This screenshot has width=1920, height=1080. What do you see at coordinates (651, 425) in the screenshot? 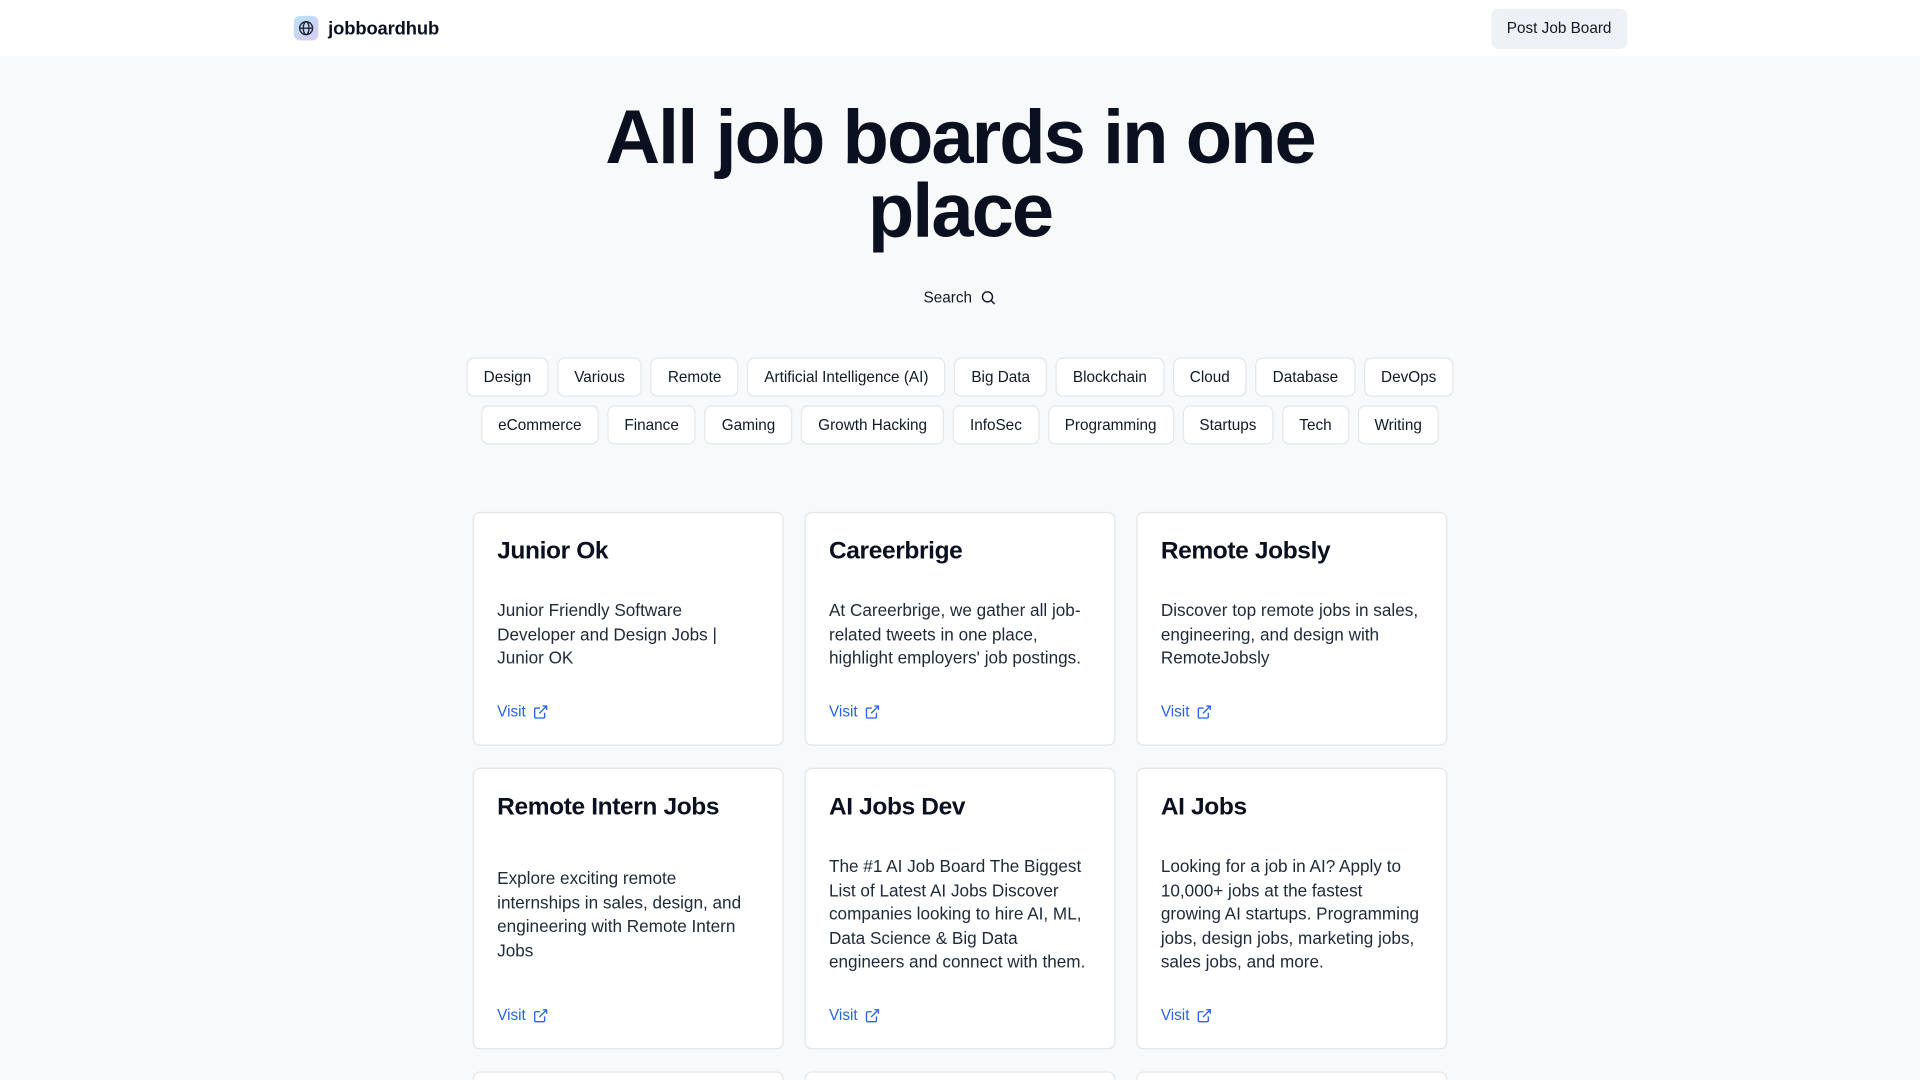
I see `tag-finance: Finance` at bounding box center [651, 425].